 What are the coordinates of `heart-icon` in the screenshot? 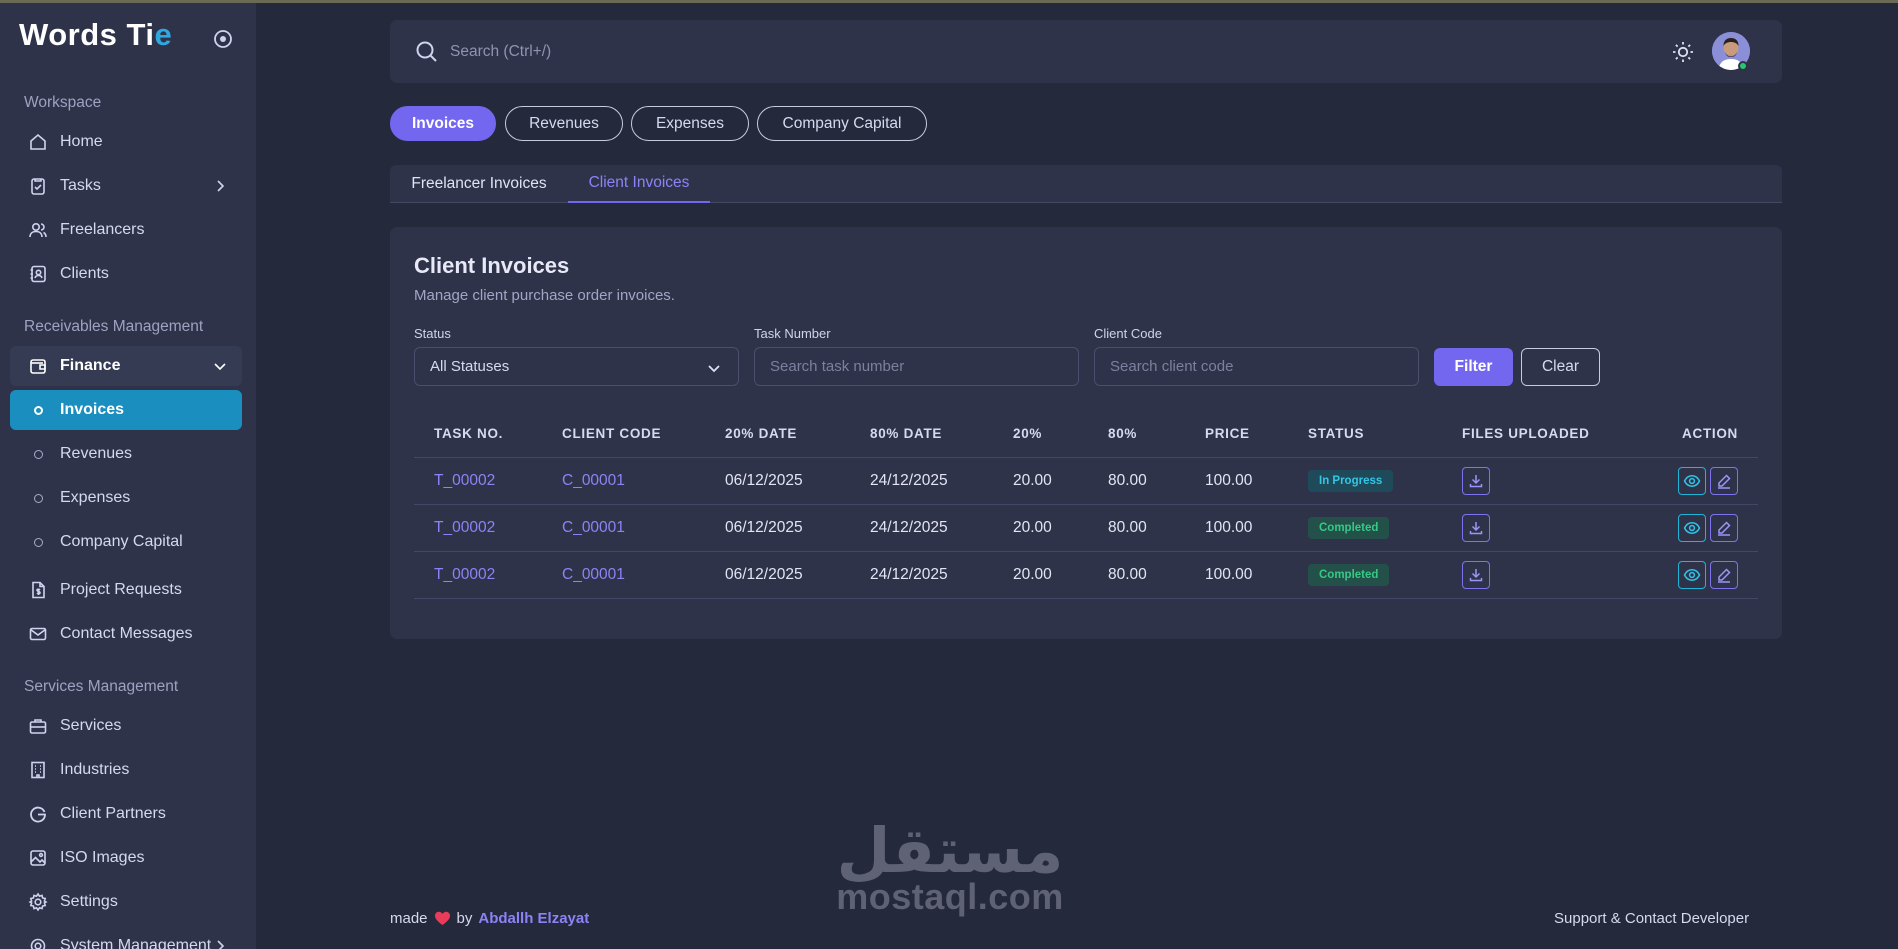 It's located at (442, 918).